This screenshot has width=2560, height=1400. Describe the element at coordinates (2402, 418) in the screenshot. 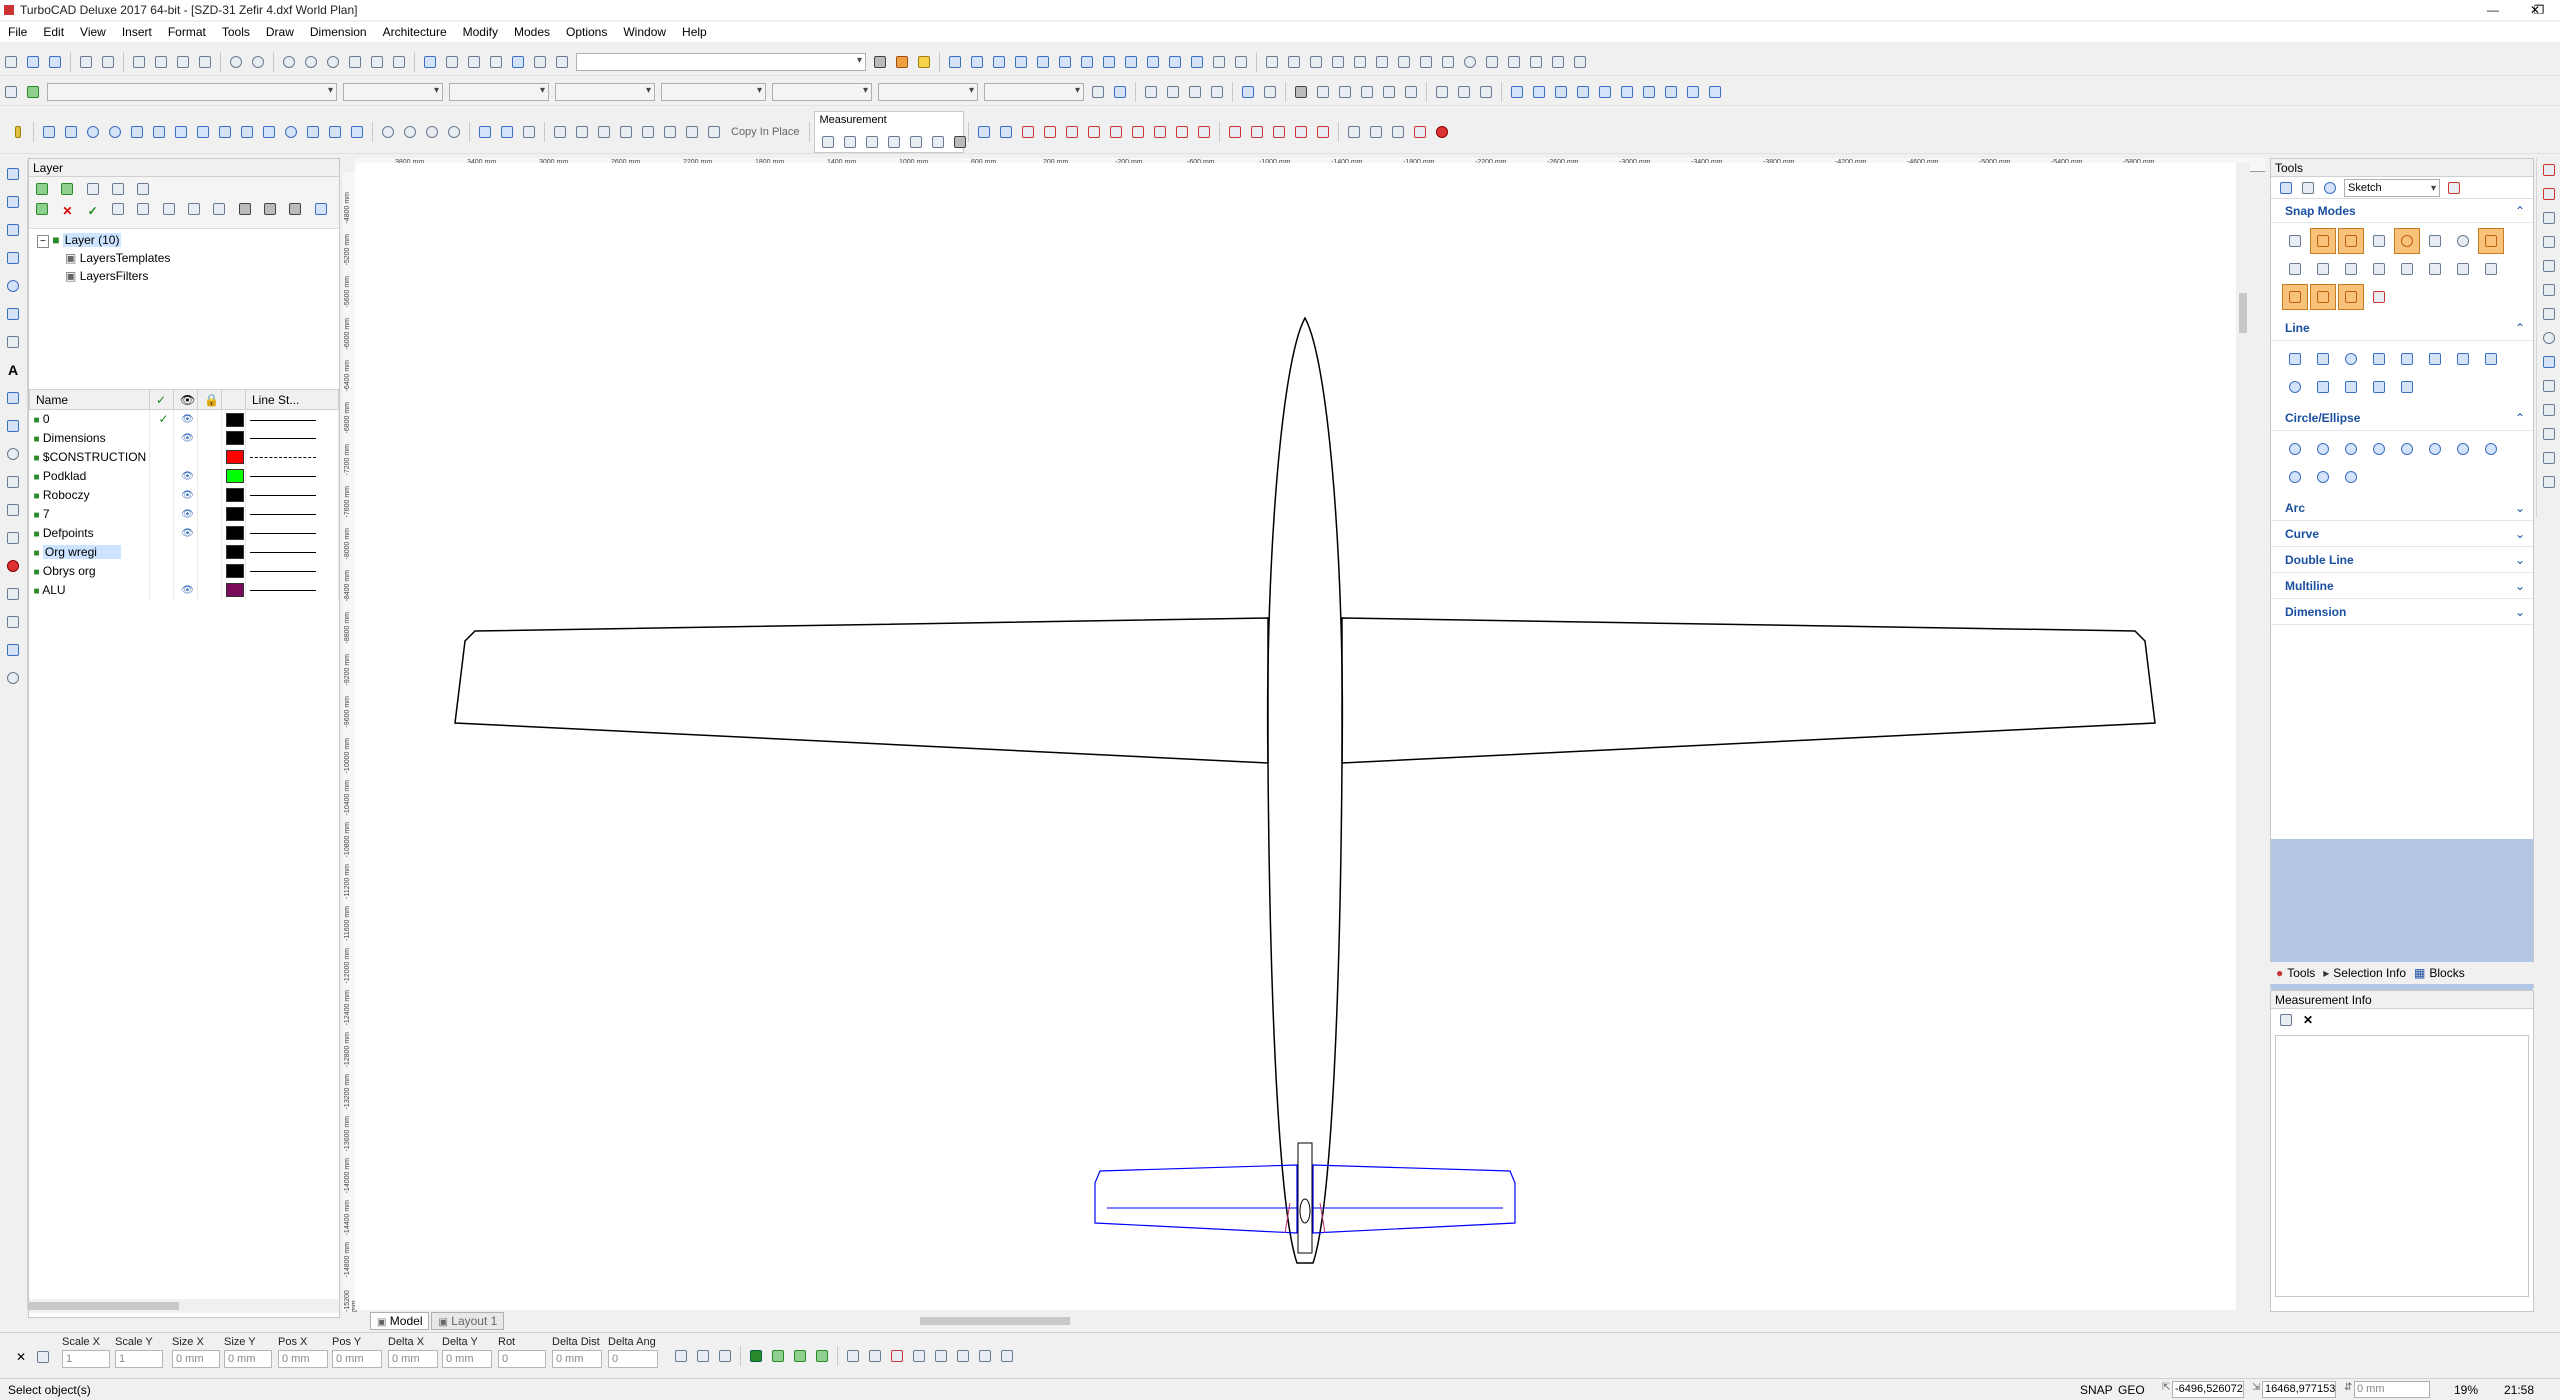

I see `section-circle-ellipse: Circle/Ellipse ⌃` at that location.